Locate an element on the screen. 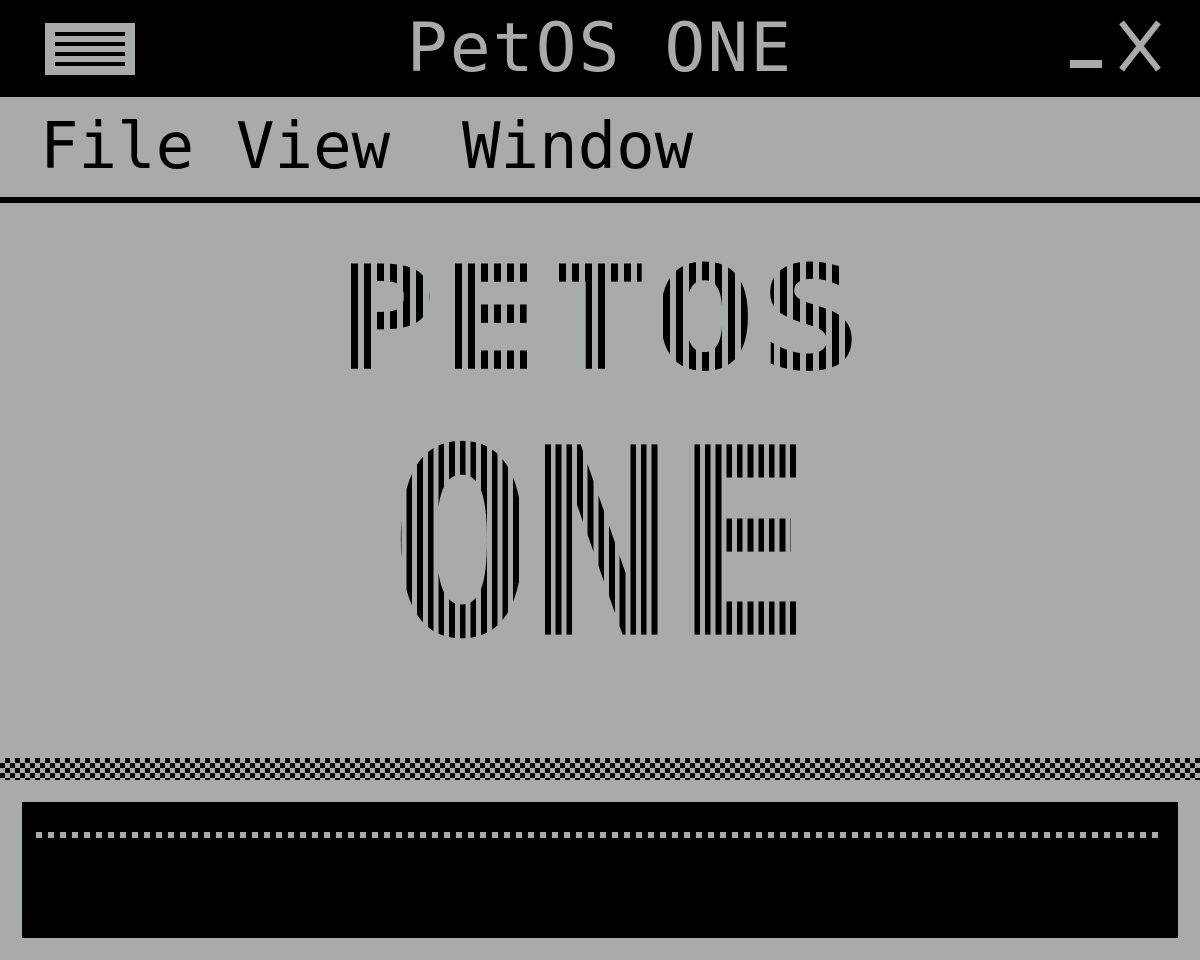 The height and width of the screenshot is (960, 1200). window-title: PetOS ONE is located at coordinates (600, 48).